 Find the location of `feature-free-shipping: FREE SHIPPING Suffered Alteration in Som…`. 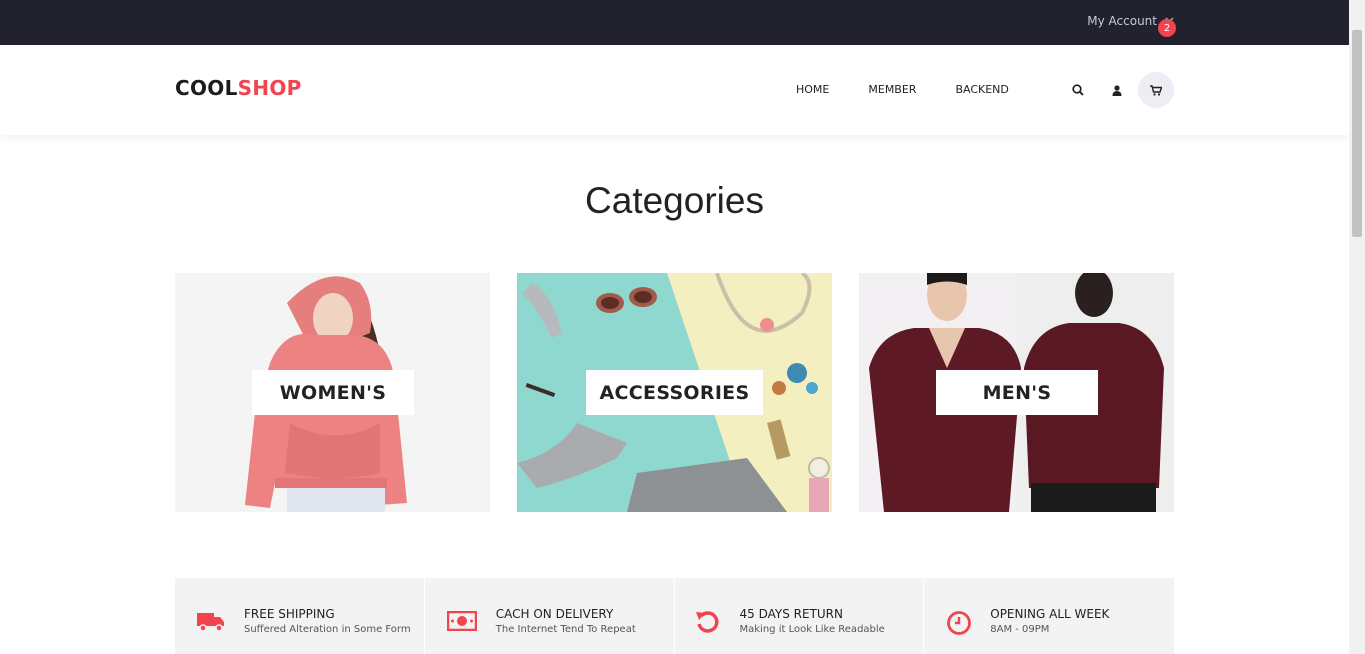

feature-free-shipping: FREE SHIPPING Suffered Alteration in Som… is located at coordinates (300, 616).